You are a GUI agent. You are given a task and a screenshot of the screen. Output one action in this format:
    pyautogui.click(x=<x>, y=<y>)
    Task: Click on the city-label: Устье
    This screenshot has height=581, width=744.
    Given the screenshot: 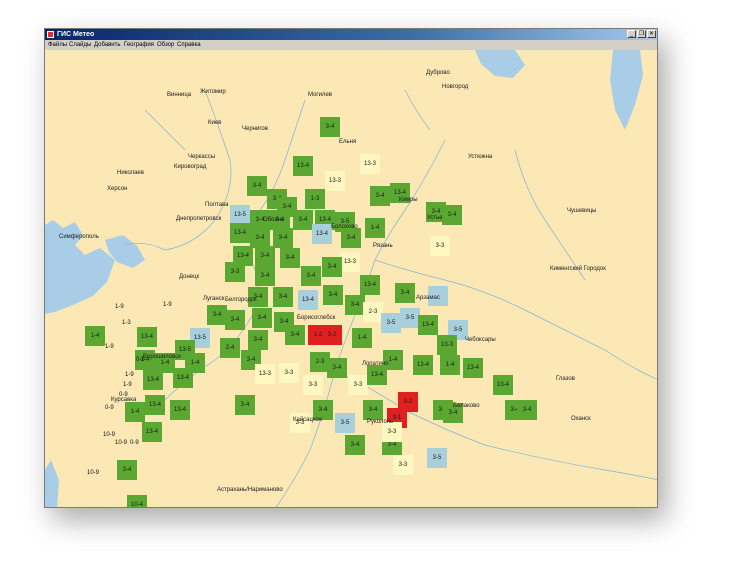 What is the action you would take?
    pyautogui.click(x=435, y=218)
    